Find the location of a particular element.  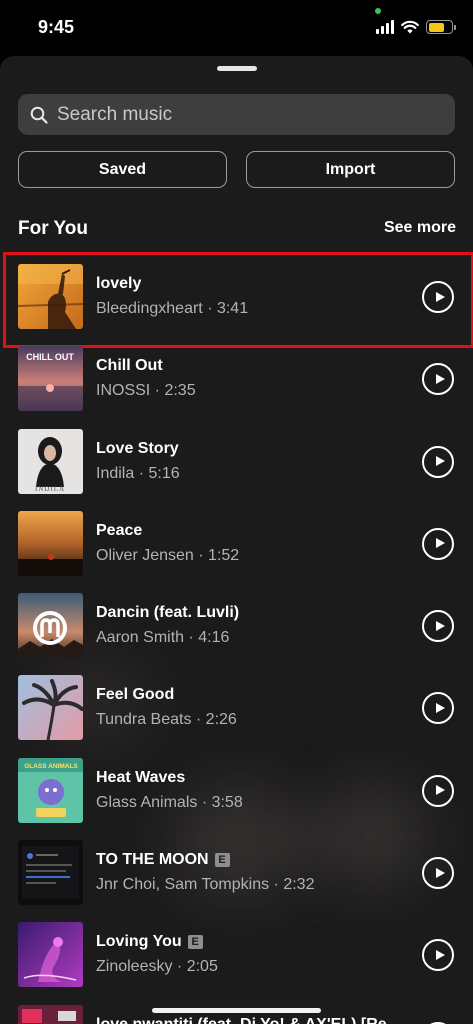

track-title: Loving You E is located at coordinates (149, 942).